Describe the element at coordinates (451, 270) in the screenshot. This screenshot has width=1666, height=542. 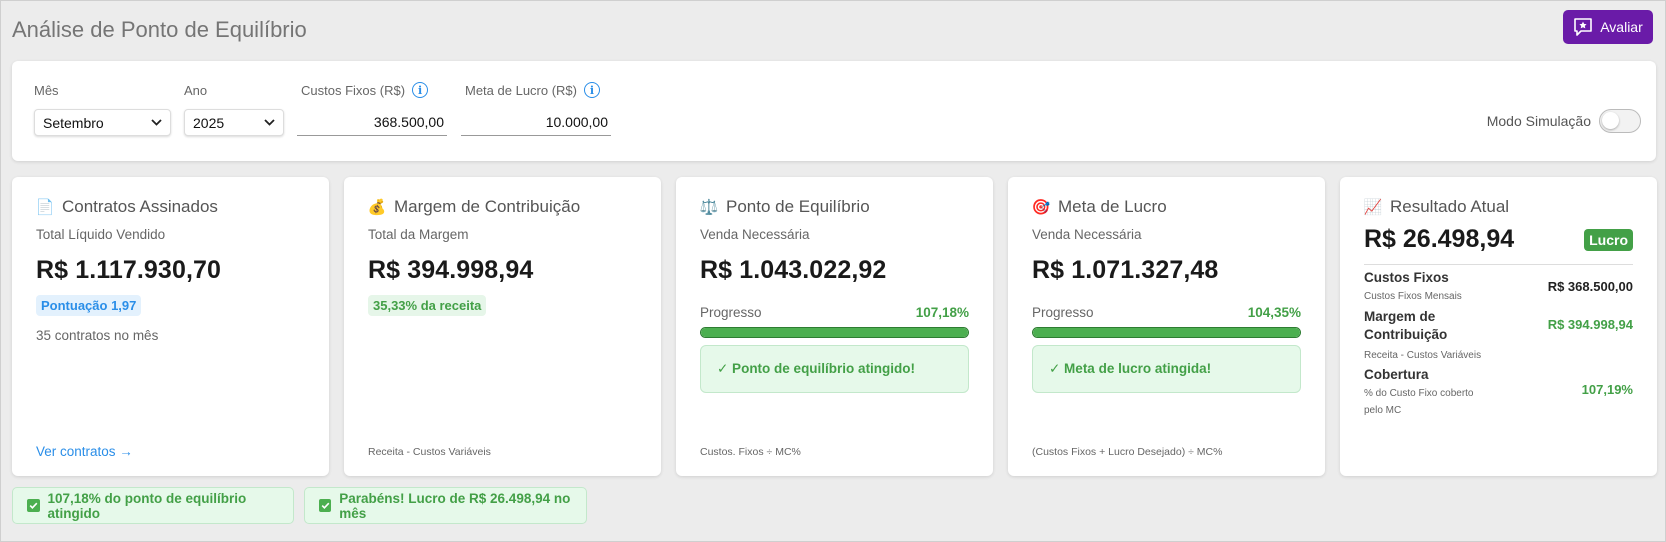
I see `card-value: R$ 394.998,94` at that location.